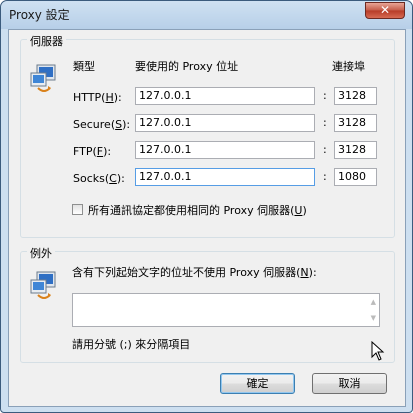  I want to click on servers-group-label: 伺服器, so click(46, 41).